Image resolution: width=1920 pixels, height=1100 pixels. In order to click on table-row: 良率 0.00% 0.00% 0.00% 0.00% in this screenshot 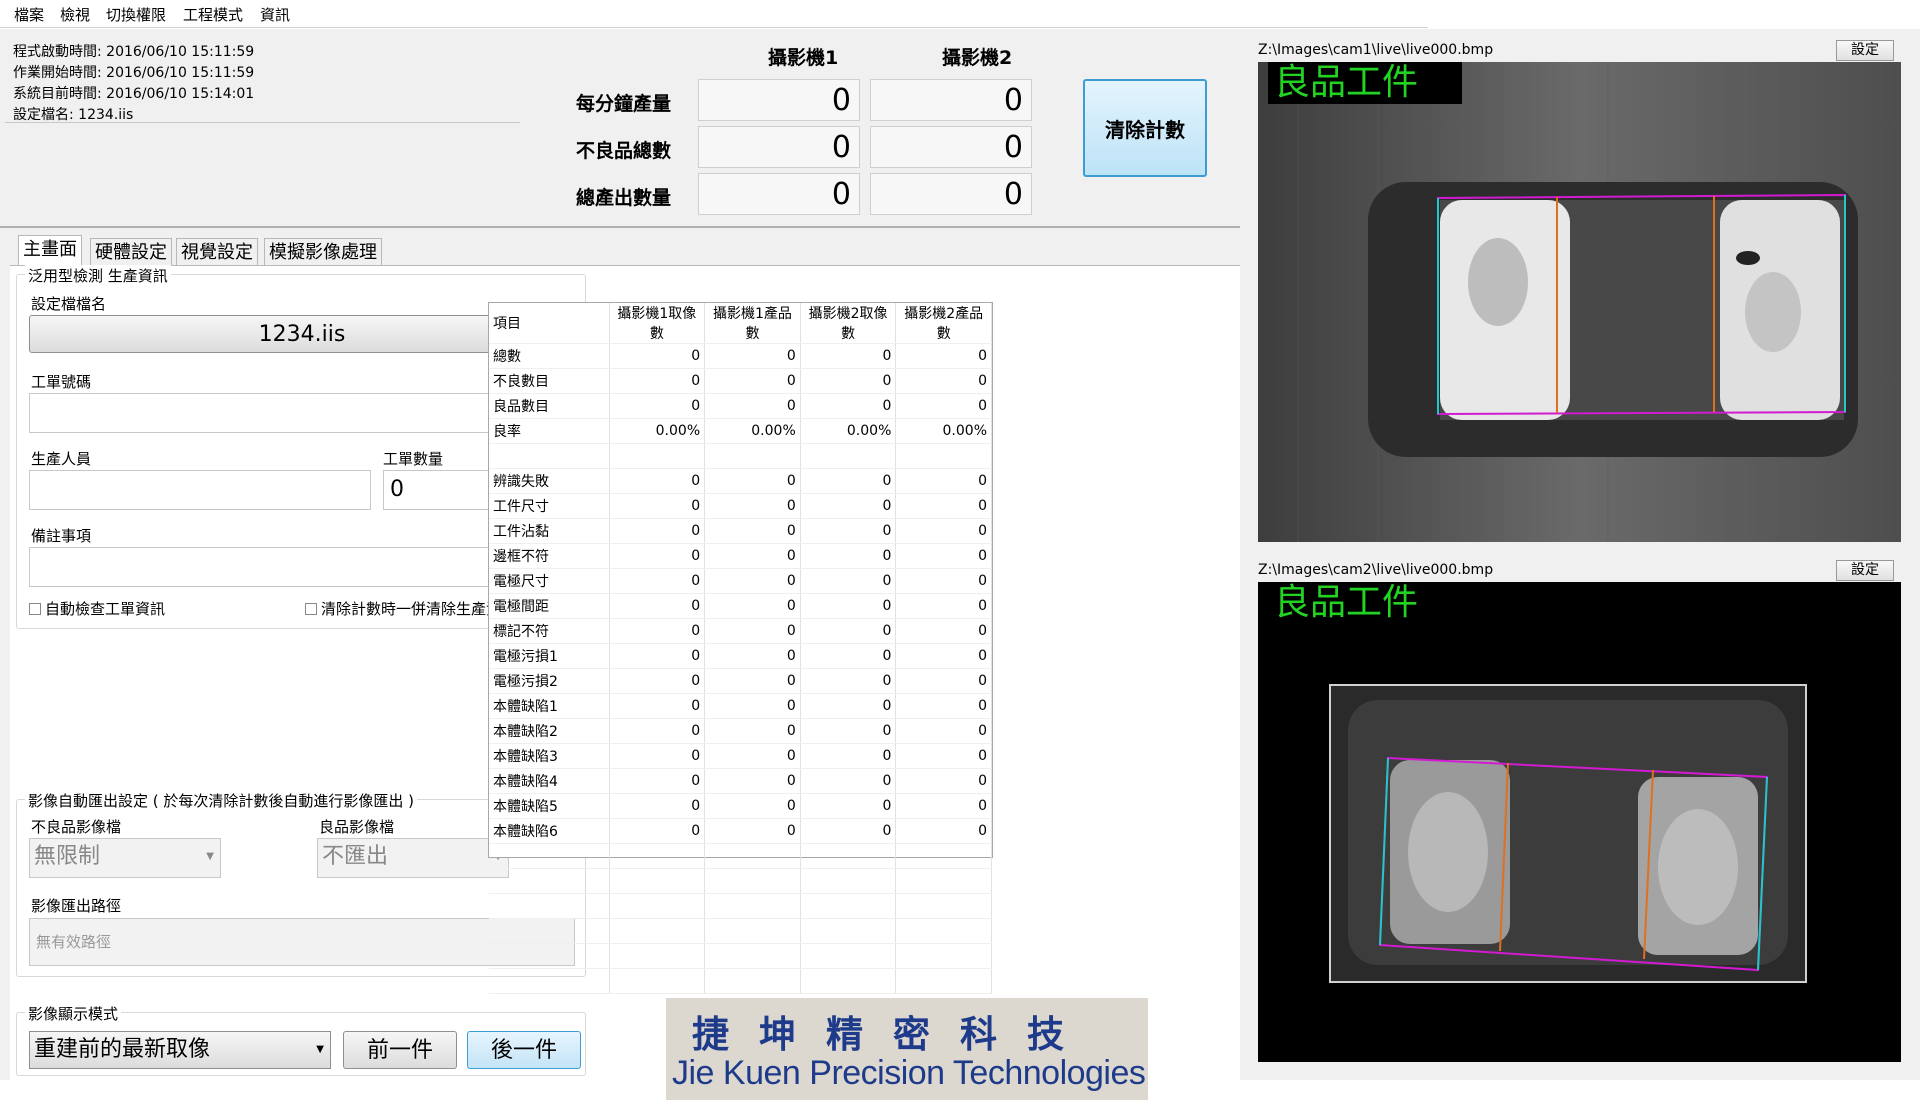, I will do `click(740, 431)`.